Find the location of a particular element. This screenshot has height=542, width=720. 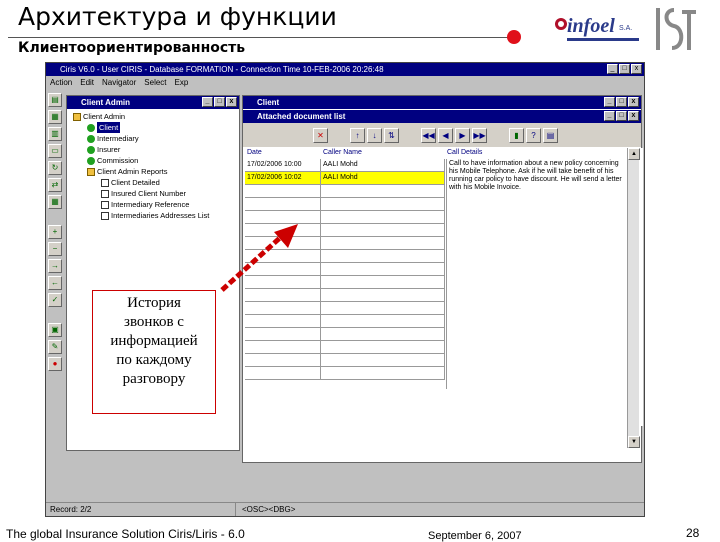

grid-tool-icon: ▦ is located at coordinates (55, 202).